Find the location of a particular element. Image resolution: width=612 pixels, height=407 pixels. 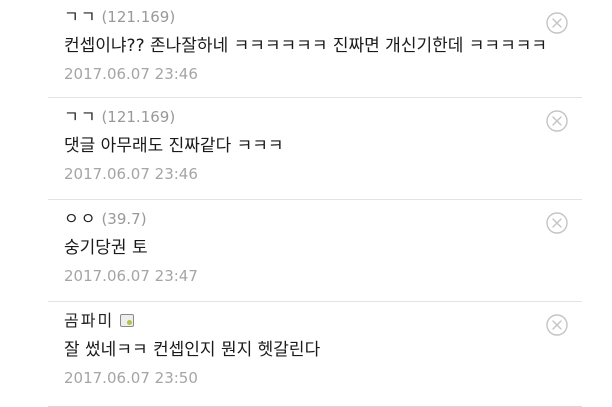

comment-meta: 곰파미 is located at coordinates (99, 321).